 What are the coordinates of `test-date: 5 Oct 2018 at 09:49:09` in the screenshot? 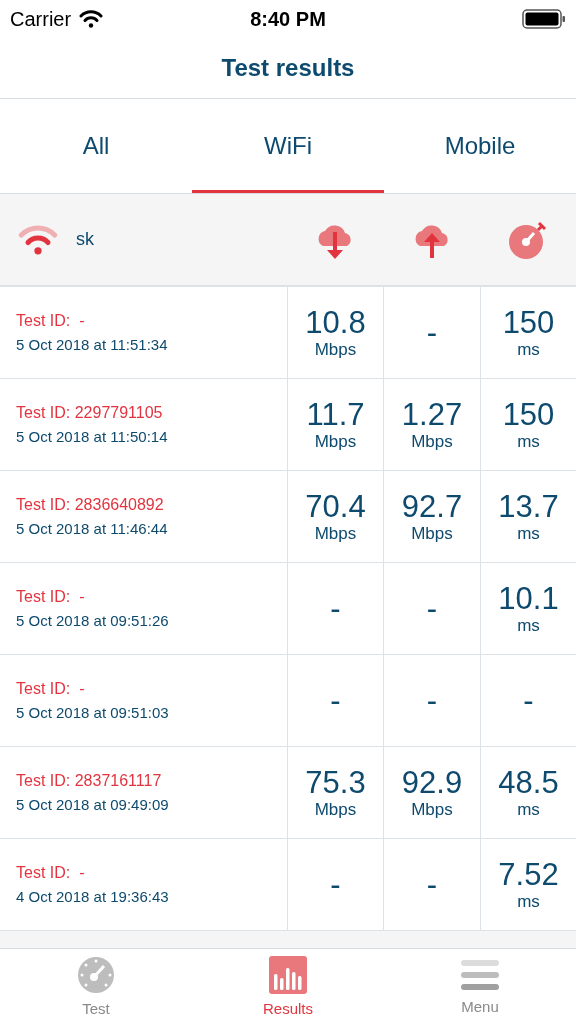 It's located at (93, 804).